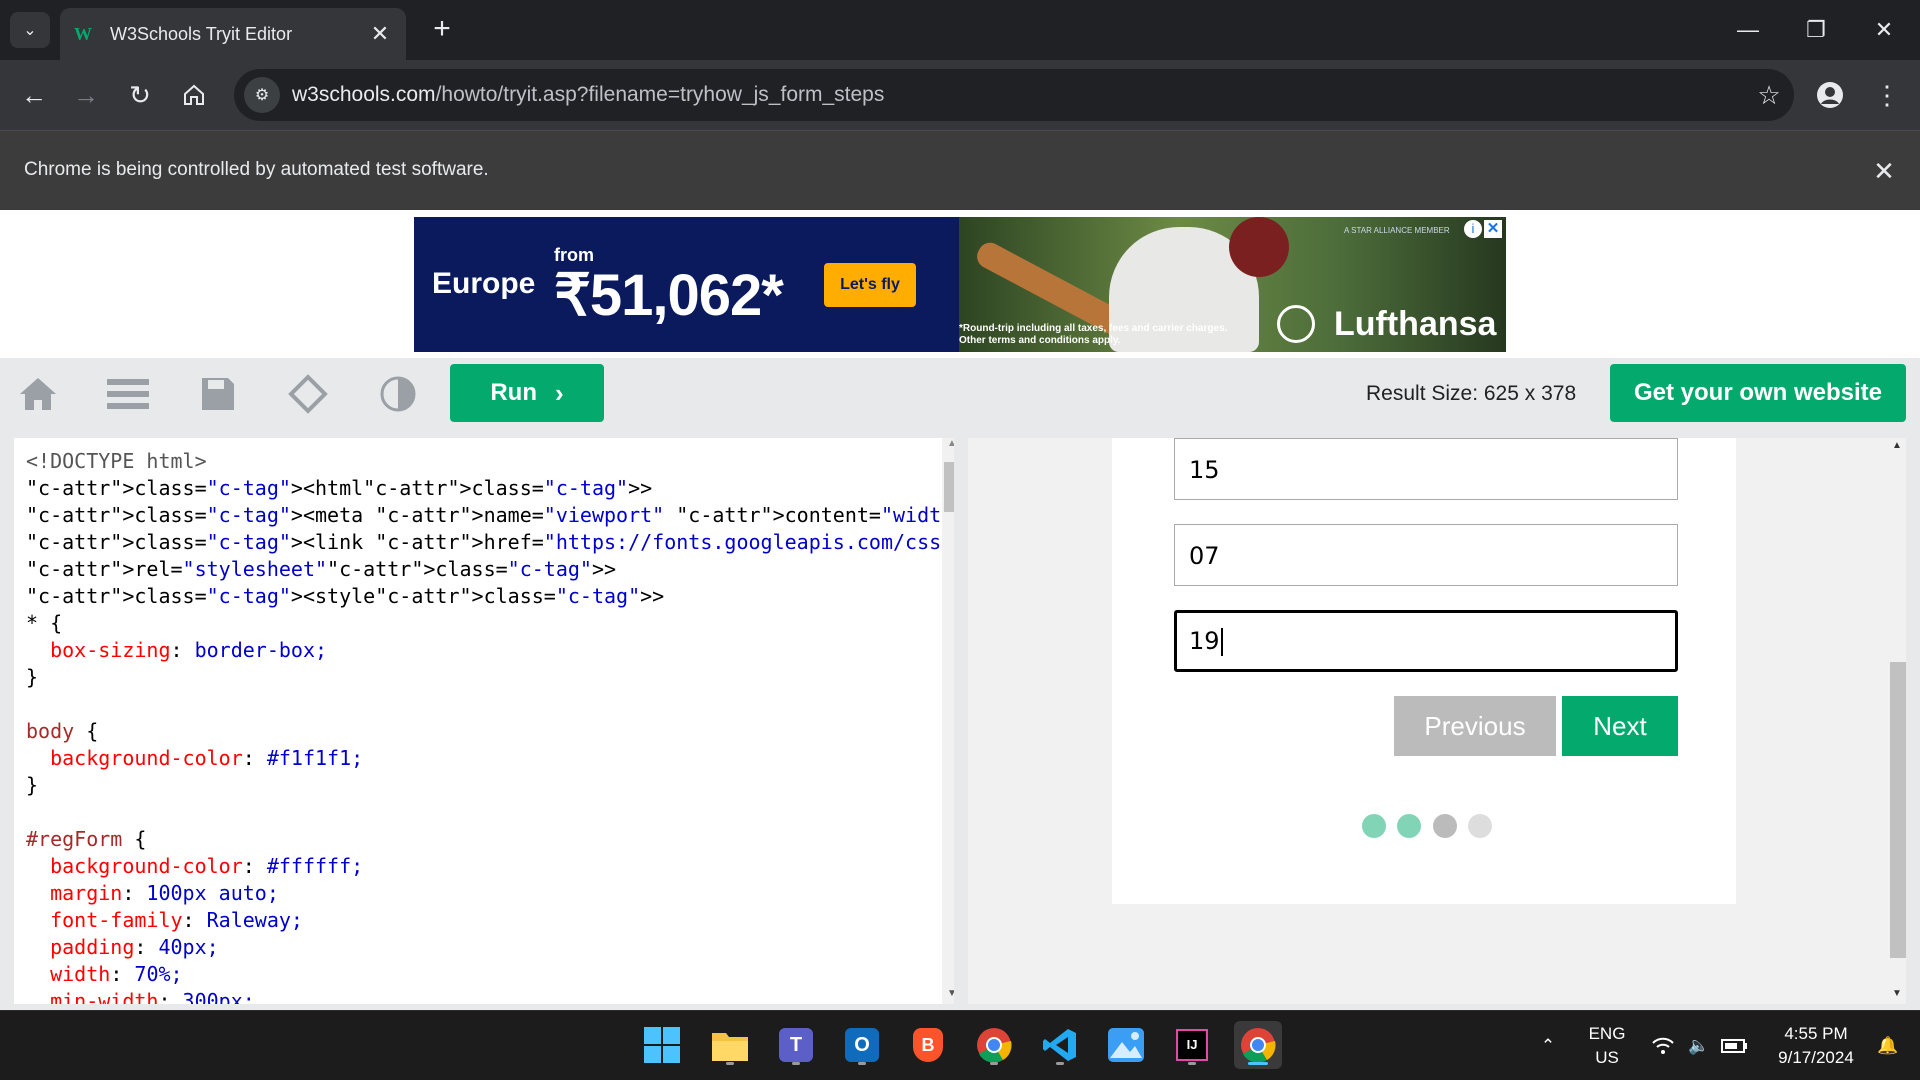 This screenshot has width=1920, height=1081. What do you see at coordinates (1620, 726) in the screenshot?
I see `next-button: Next` at bounding box center [1620, 726].